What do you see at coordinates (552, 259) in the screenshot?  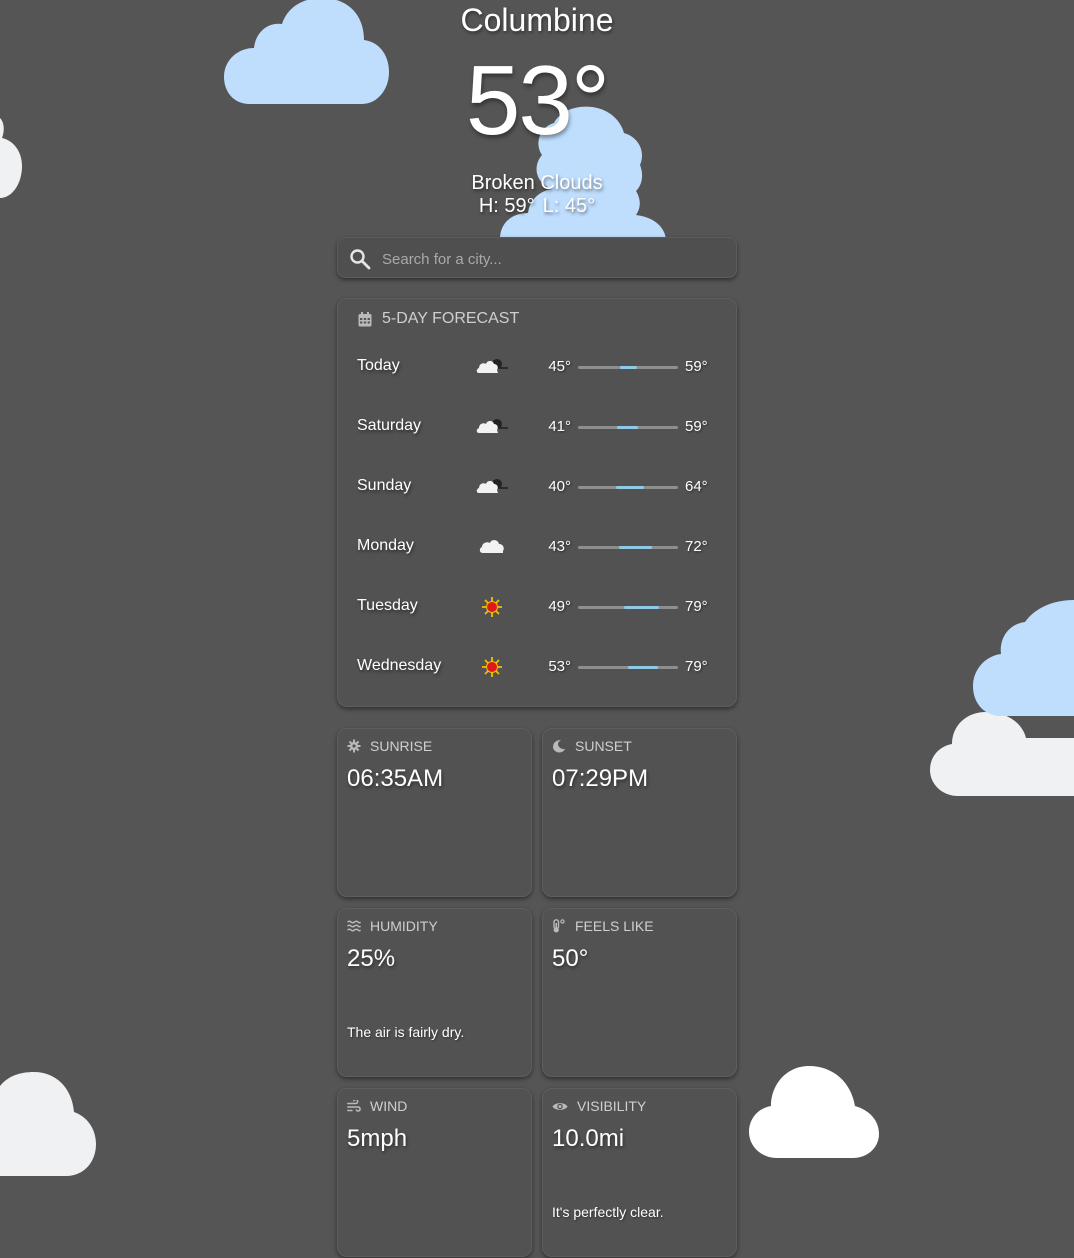 I see `search-input` at bounding box center [552, 259].